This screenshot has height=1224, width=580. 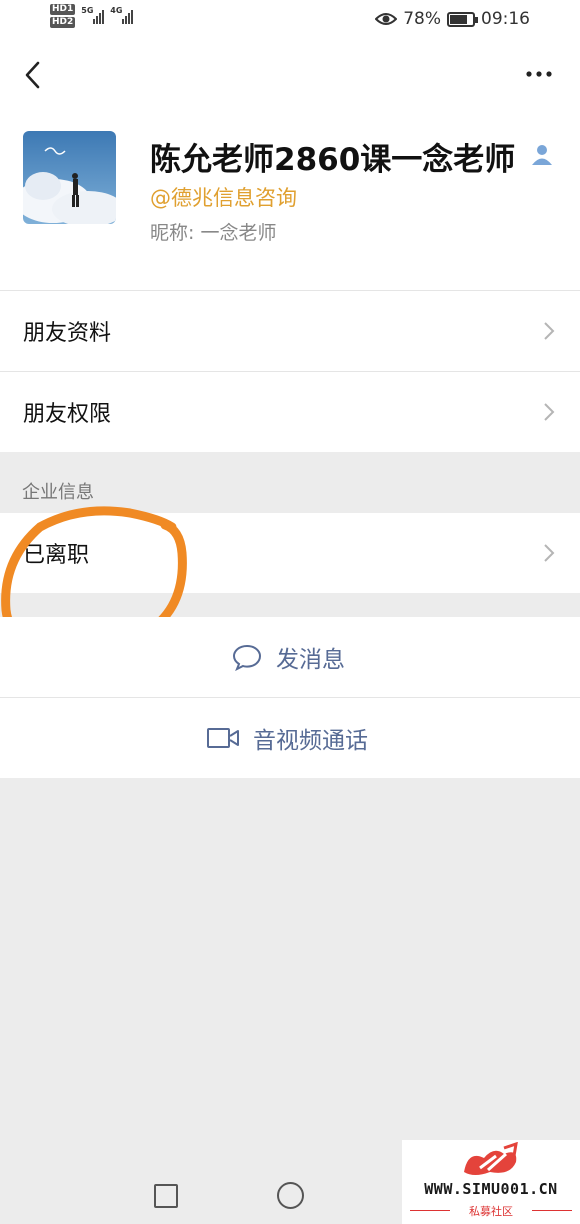 I want to click on battery-percent: 78%, so click(x=422, y=19).